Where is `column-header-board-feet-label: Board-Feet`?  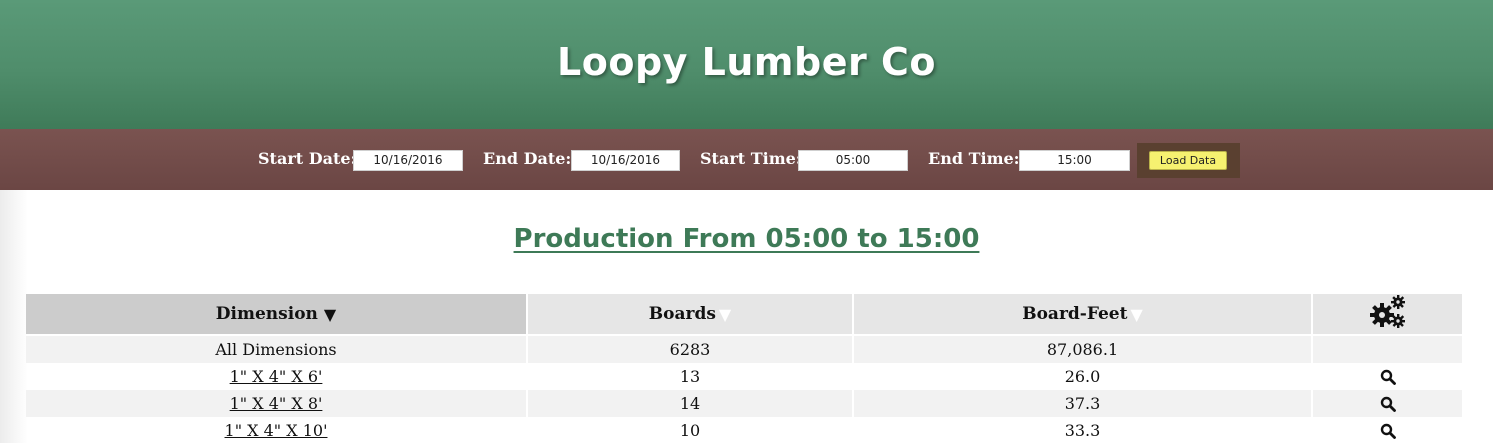 column-header-board-feet-label: Board-Feet is located at coordinates (1075, 314).